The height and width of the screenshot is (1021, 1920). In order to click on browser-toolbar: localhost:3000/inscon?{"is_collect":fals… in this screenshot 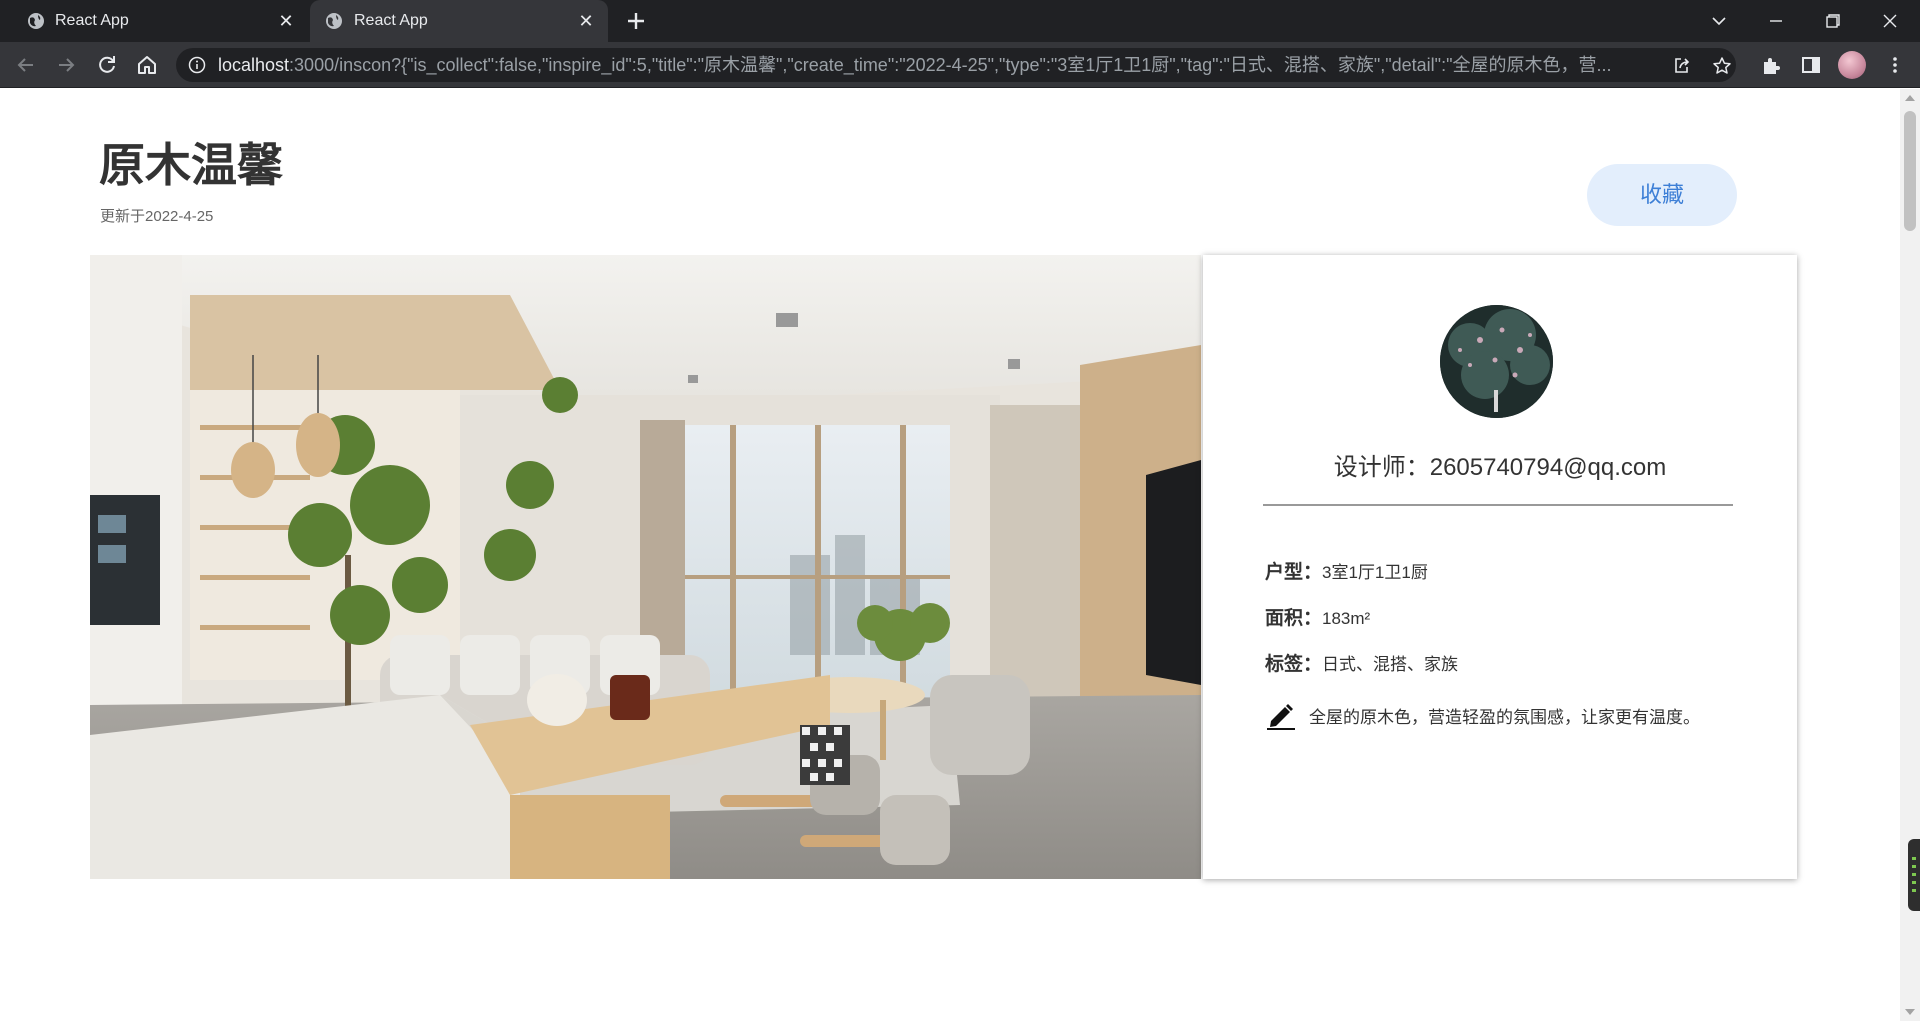, I will do `click(960, 65)`.